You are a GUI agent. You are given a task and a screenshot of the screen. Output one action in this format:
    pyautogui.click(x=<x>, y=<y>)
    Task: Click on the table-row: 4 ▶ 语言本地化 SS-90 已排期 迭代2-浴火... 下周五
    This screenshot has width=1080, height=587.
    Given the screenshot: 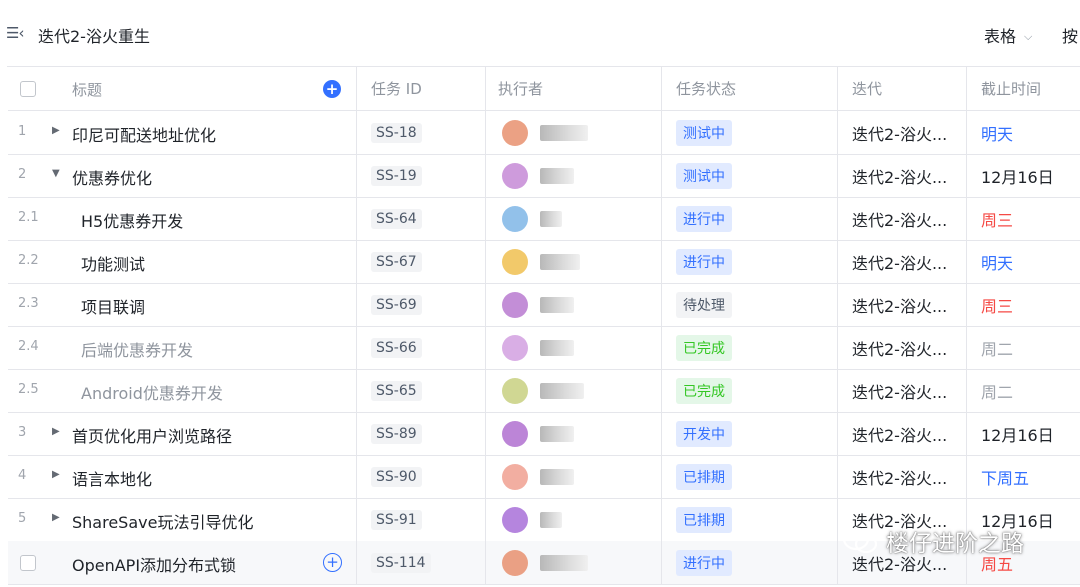 What is the action you would take?
    pyautogui.click(x=544, y=477)
    